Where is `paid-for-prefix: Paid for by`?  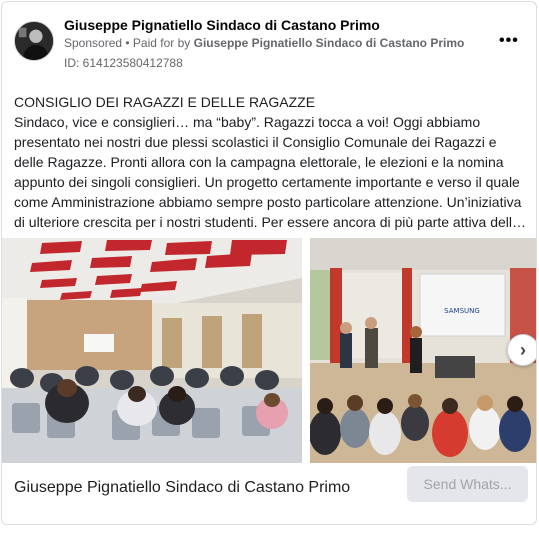
paid-for-prefix: Paid for by is located at coordinates (163, 43).